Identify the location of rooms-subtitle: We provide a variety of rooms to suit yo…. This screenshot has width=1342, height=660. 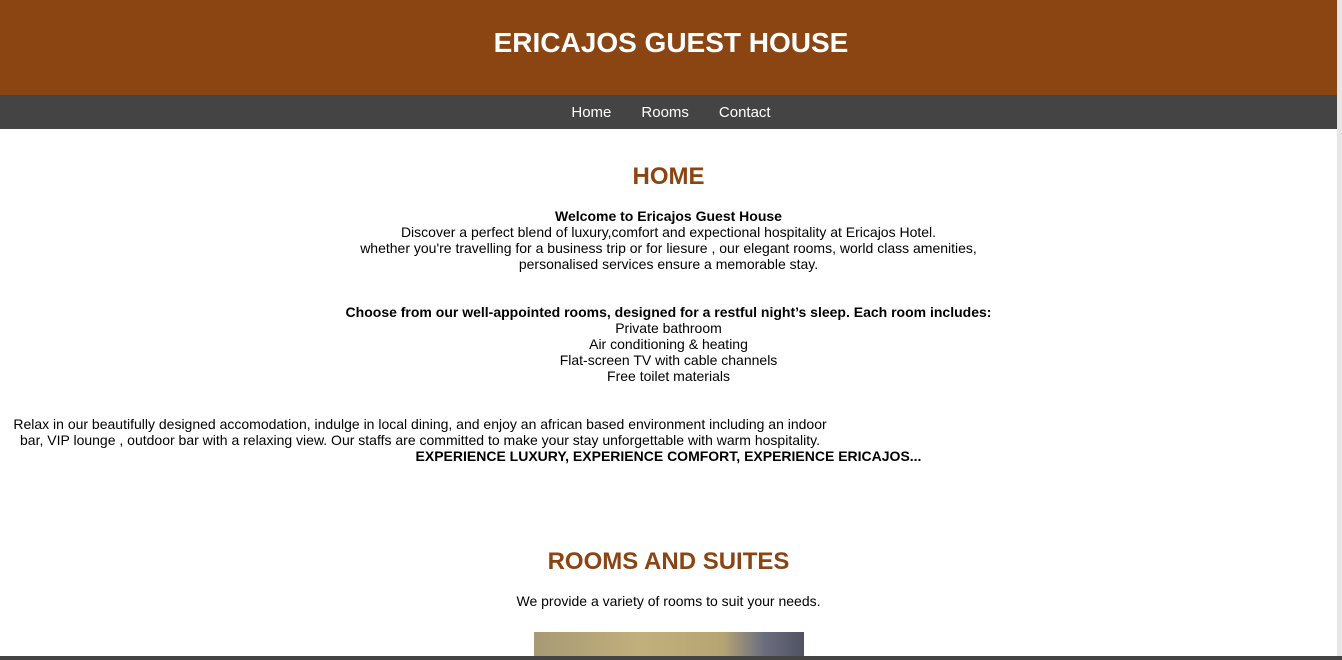
(668, 601).